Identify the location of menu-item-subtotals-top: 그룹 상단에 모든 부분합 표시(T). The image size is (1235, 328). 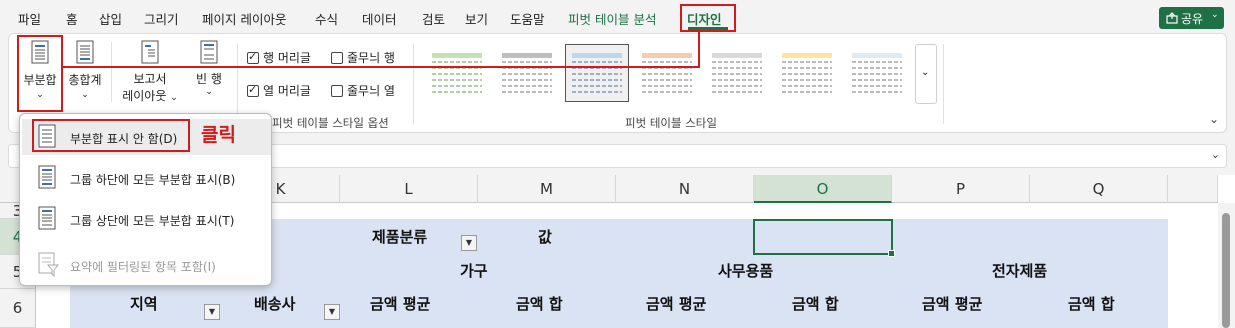
(146, 219).